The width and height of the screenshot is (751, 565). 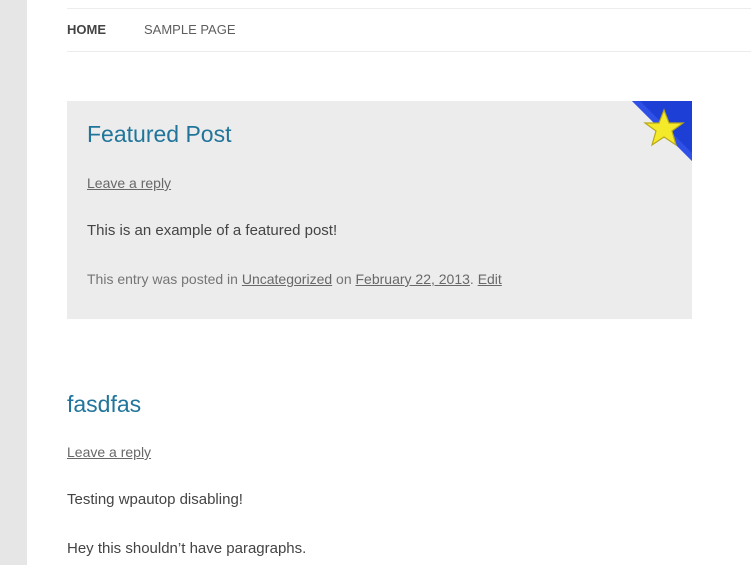 What do you see at coordinates (129, 183) in the screenshot?
I see `featured-post-reply-link: Leave a reply` at bounding box center [129, 183].